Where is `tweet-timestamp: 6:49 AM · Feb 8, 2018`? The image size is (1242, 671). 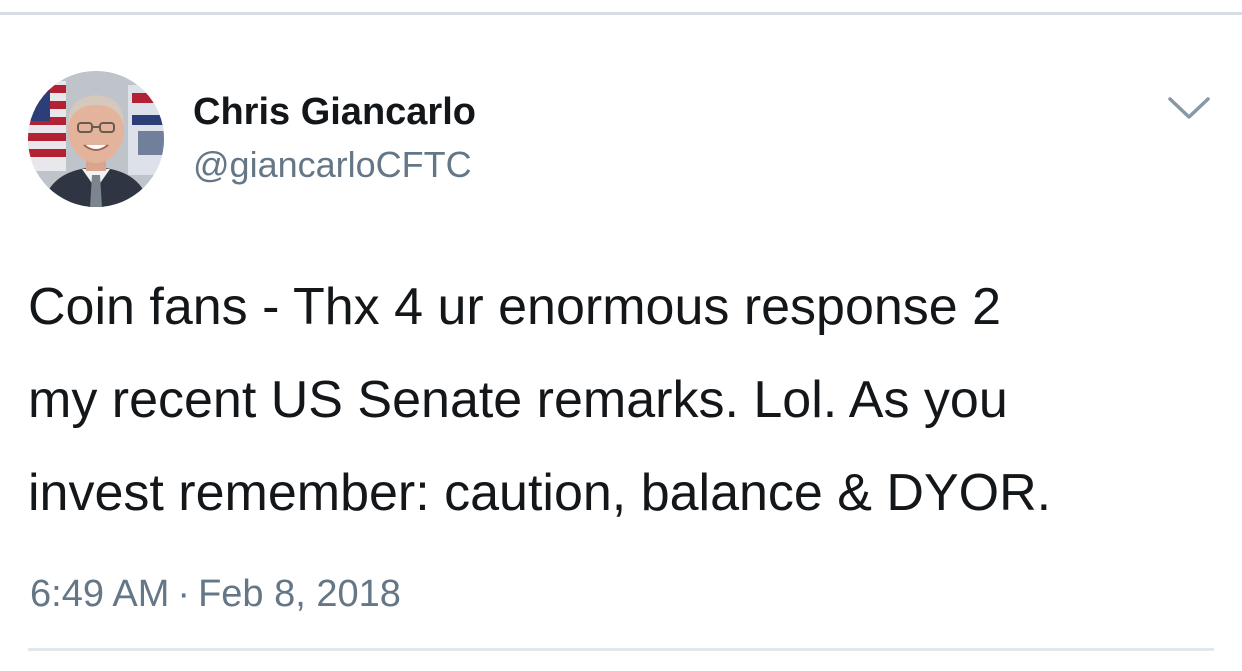
tweet-timestamp: 6:49 AM · Feb 8, 2018 is located at coordinates (215, 594).